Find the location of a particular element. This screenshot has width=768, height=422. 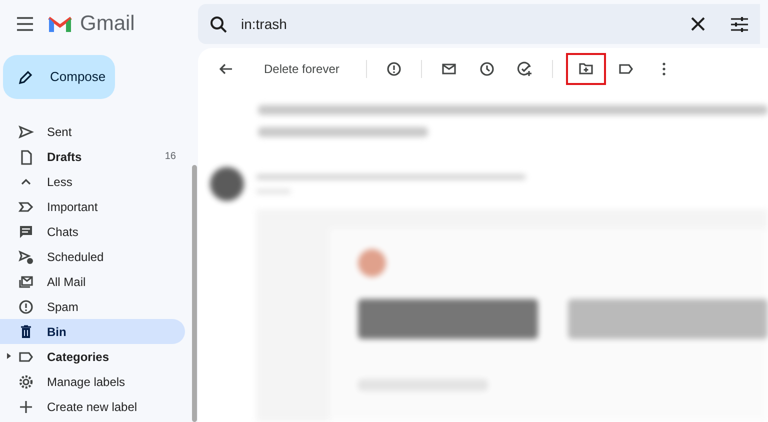

scheduled-send-icon is located at coordinates (26, 256).